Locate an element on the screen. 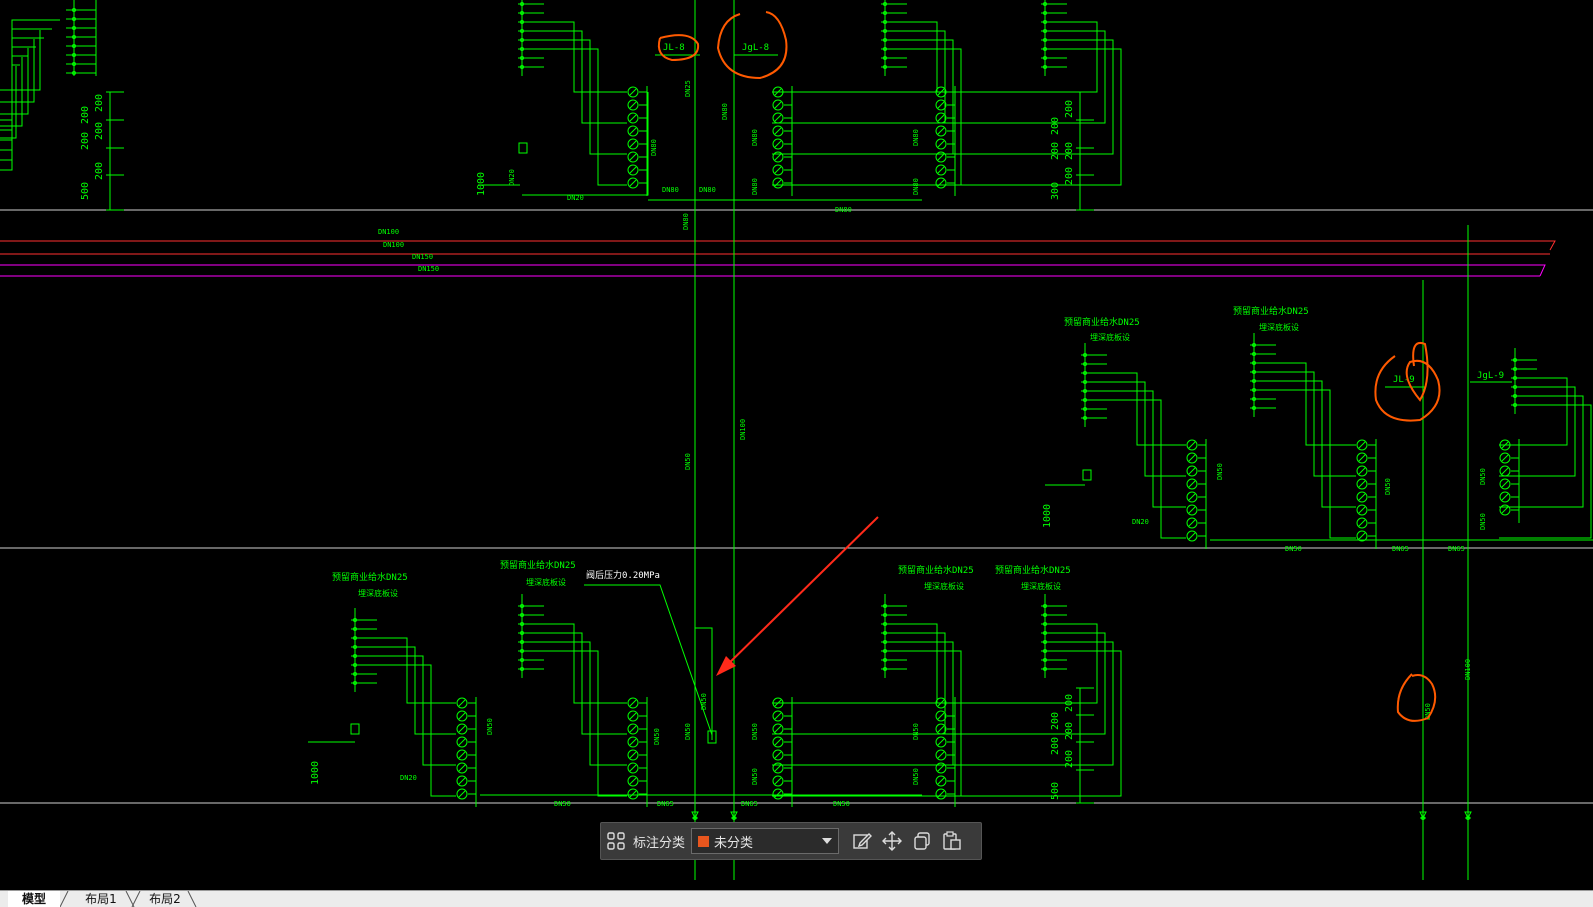  category-label: 标注分类 is located at coordinates (659, 843).